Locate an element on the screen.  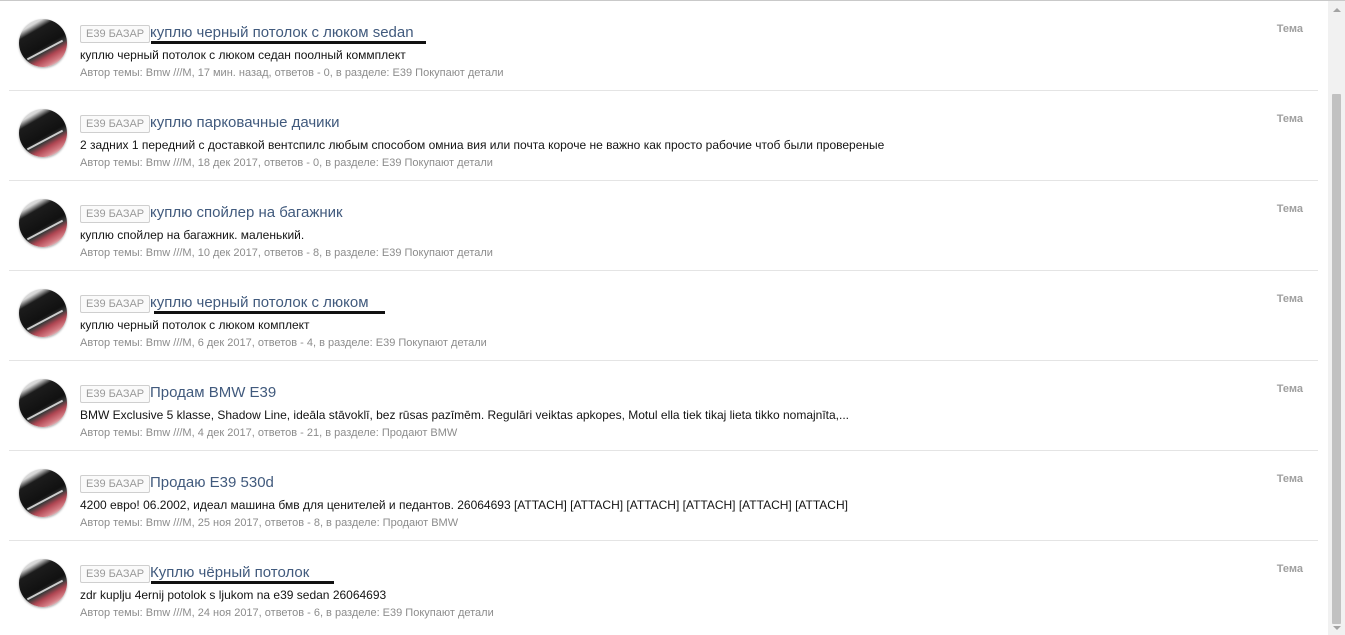
scroll-up-arrow-icon is located at coordinates (1336, 9).